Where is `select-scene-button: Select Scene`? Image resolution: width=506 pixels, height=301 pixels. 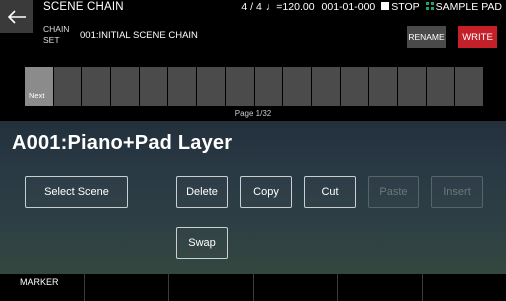
select-scene-button: Select Scene is located at coordinates (76, 192).